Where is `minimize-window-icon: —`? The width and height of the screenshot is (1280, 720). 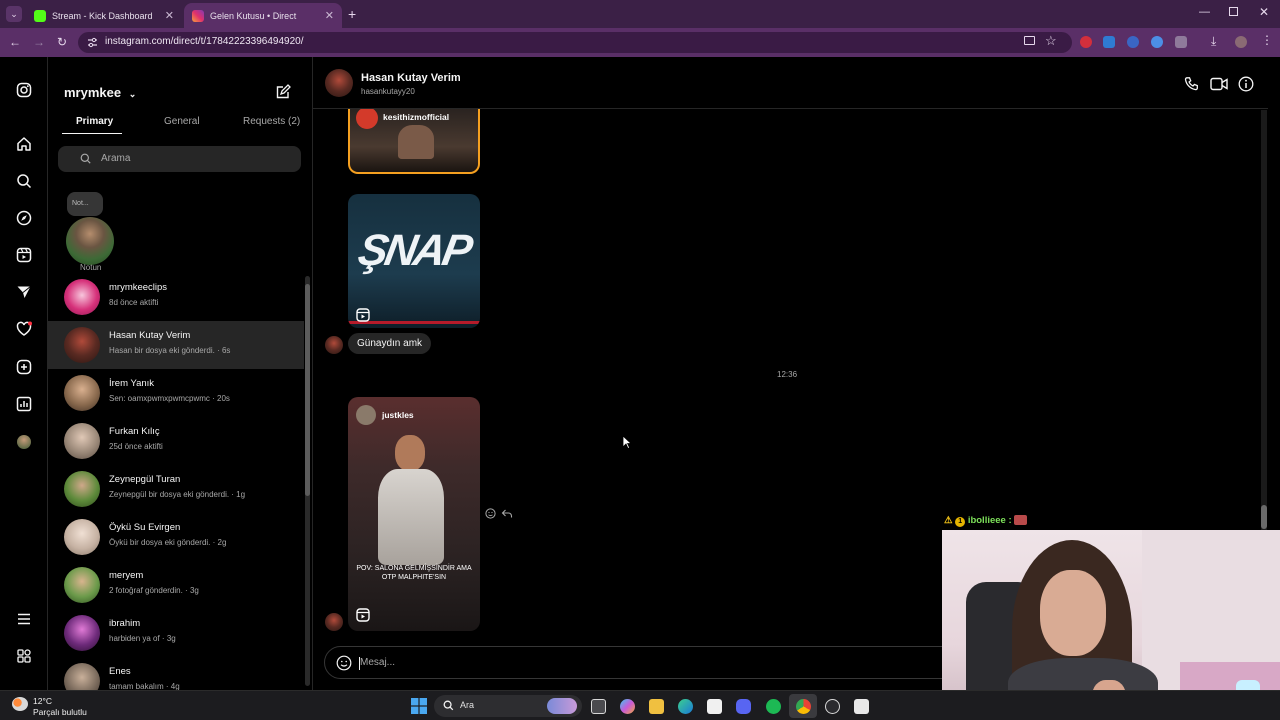
minimize-window-icon: — is located at coordinates (1204, 12).